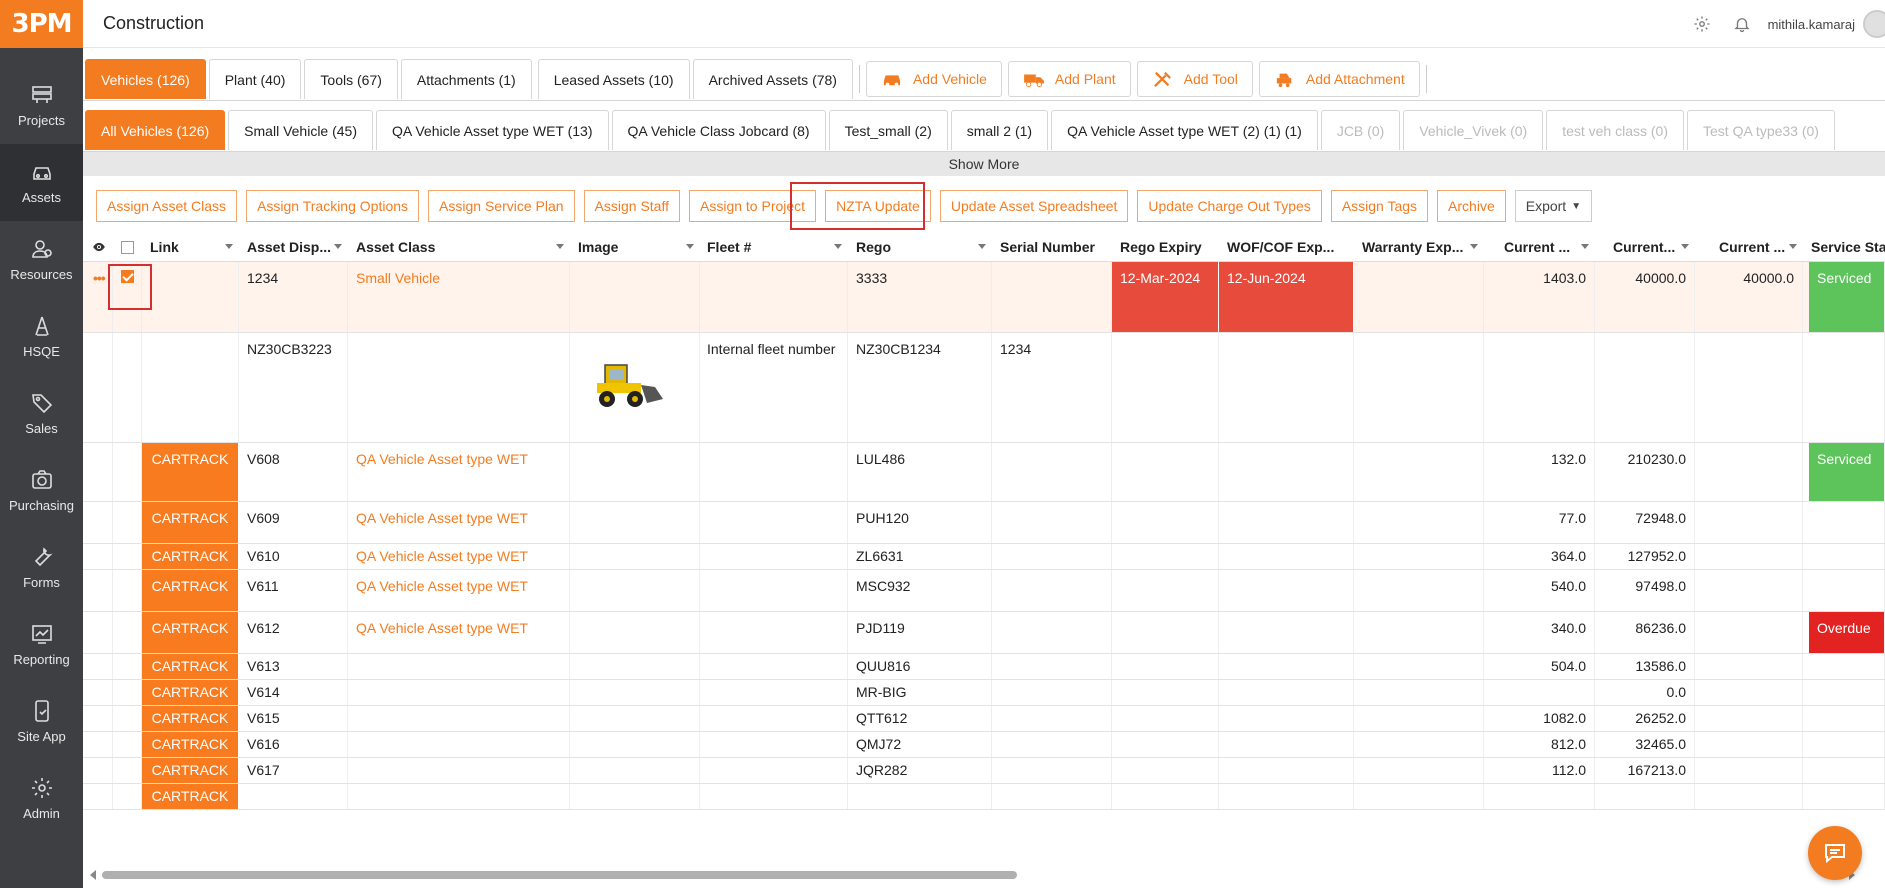 The width and height of the screenshot is (1885, 888). I want to click on tab-tools: Tools (67), so click(351, 79).